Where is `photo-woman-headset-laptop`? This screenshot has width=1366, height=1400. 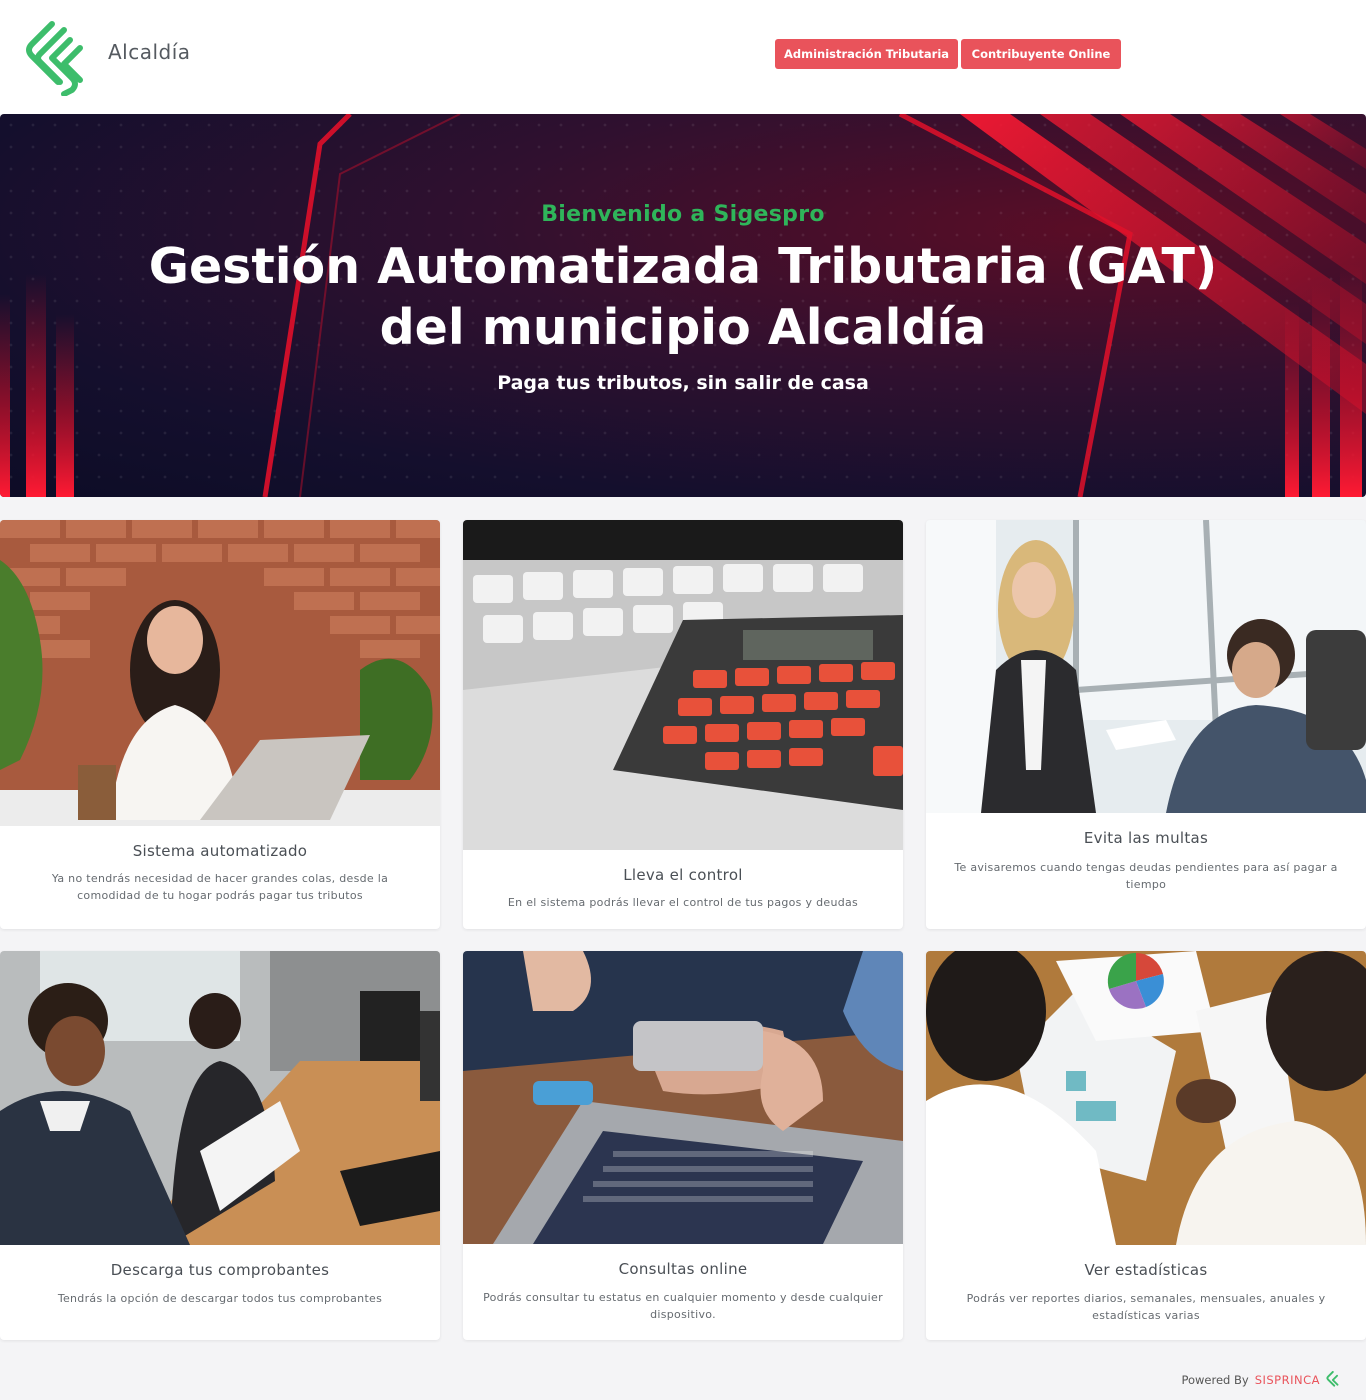 photo-woman-headset-laptop is located at coordinates (220, 673).